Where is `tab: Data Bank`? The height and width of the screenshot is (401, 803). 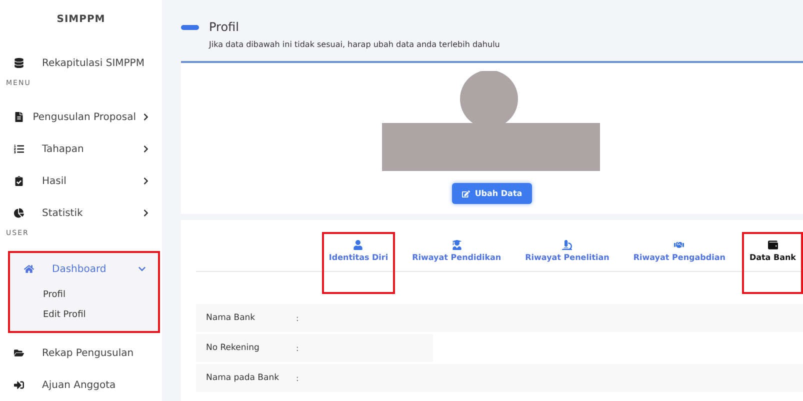
tab: Data Bank is located at coordinates (772, 263).